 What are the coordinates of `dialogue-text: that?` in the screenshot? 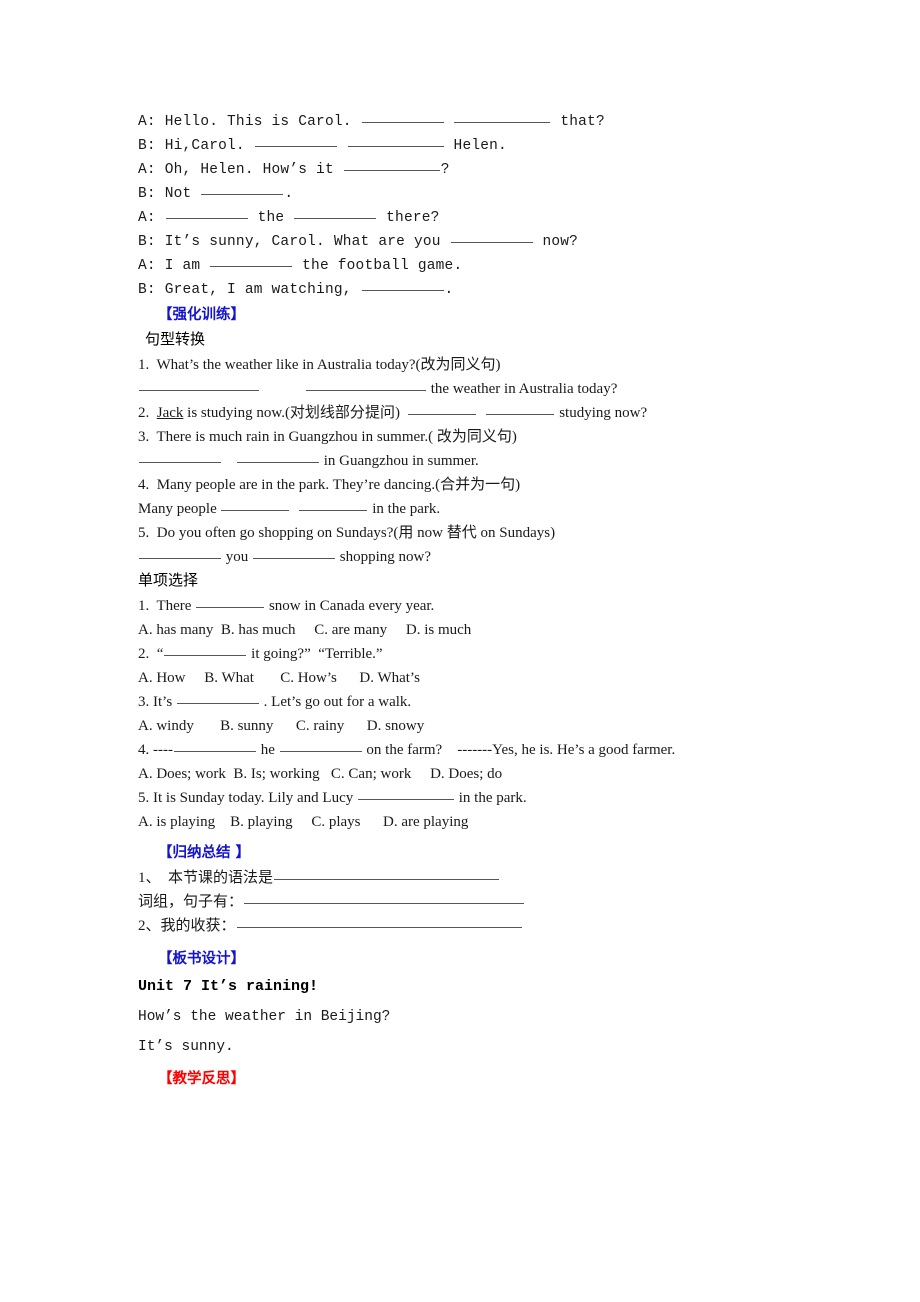 It's located at (578, 122).